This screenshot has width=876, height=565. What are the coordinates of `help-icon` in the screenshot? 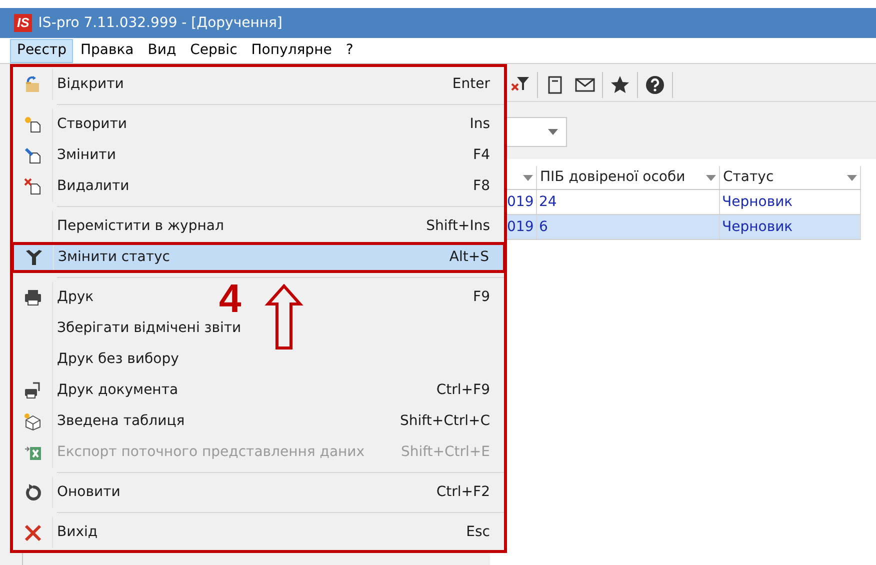 It's located at (655, 85).